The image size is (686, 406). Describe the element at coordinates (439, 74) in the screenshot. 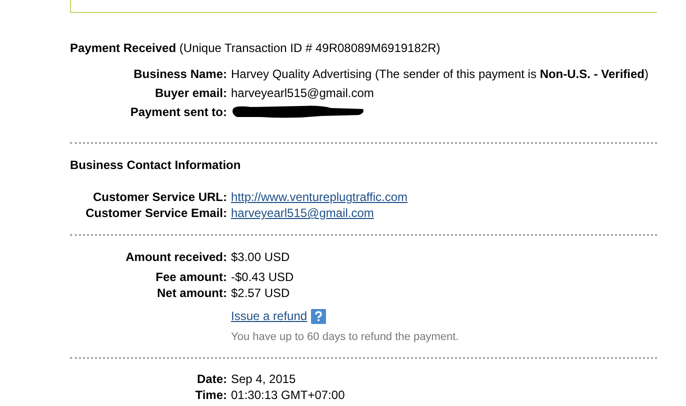

I see `field-value: Harvey Quality Advertising (The sender of this payment is Non-U.S. - Verified)` at that location.